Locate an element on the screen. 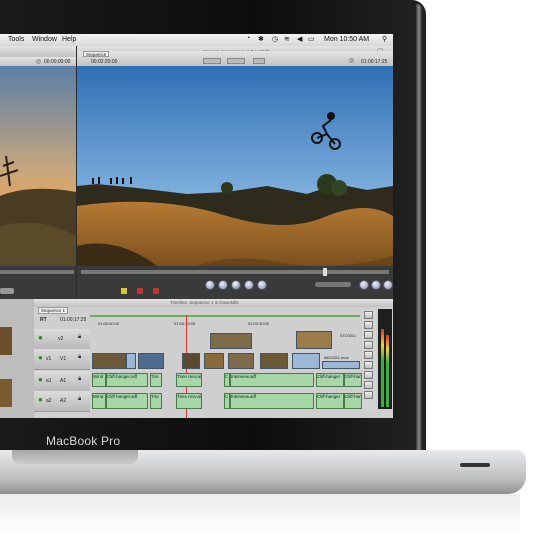 Image resolution: width=540 pixels, height=538 pixels. ruler-label: 01:00:15:00 is located at coordinates (185, 323).